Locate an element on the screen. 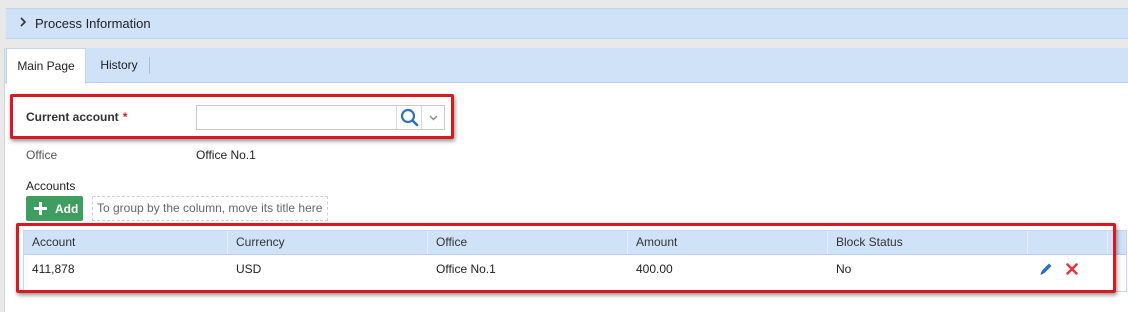 The image size is (1128, 312). add-button: Add is located at coordinates (54, 208).